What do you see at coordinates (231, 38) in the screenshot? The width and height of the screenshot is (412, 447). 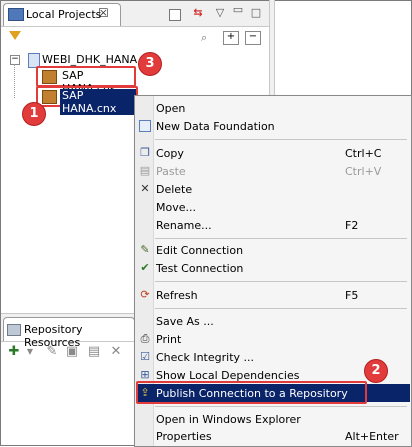 I see `expand-all-icon: +` at bounding box center [231, 38].